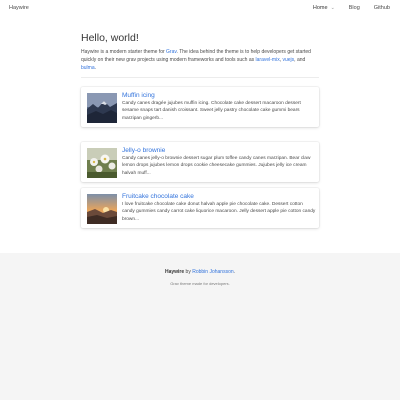  What do you see at coordinates (300, 60) in the screenshot?
I see `intro-text-part: , and` at bounding box center [300, 60].